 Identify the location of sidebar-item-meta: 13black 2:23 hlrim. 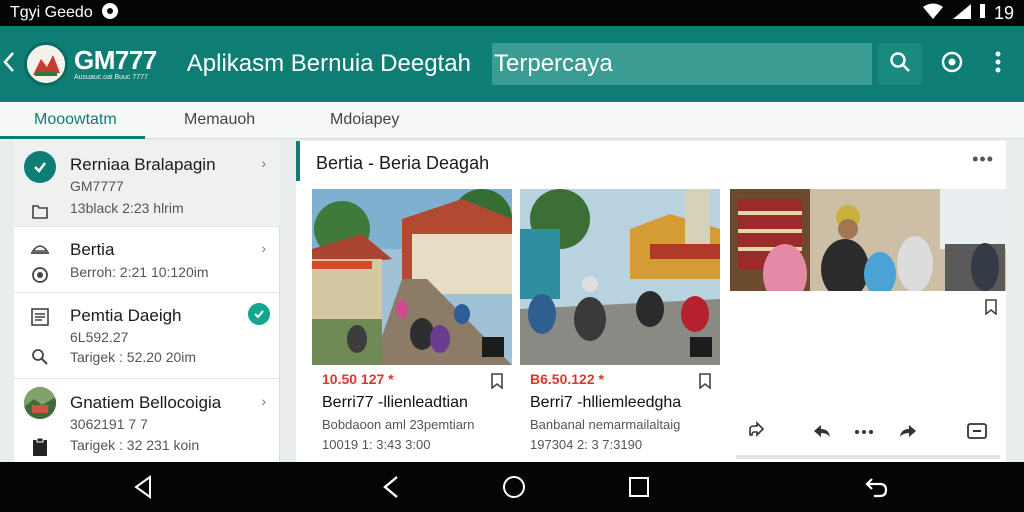
(127, 208).